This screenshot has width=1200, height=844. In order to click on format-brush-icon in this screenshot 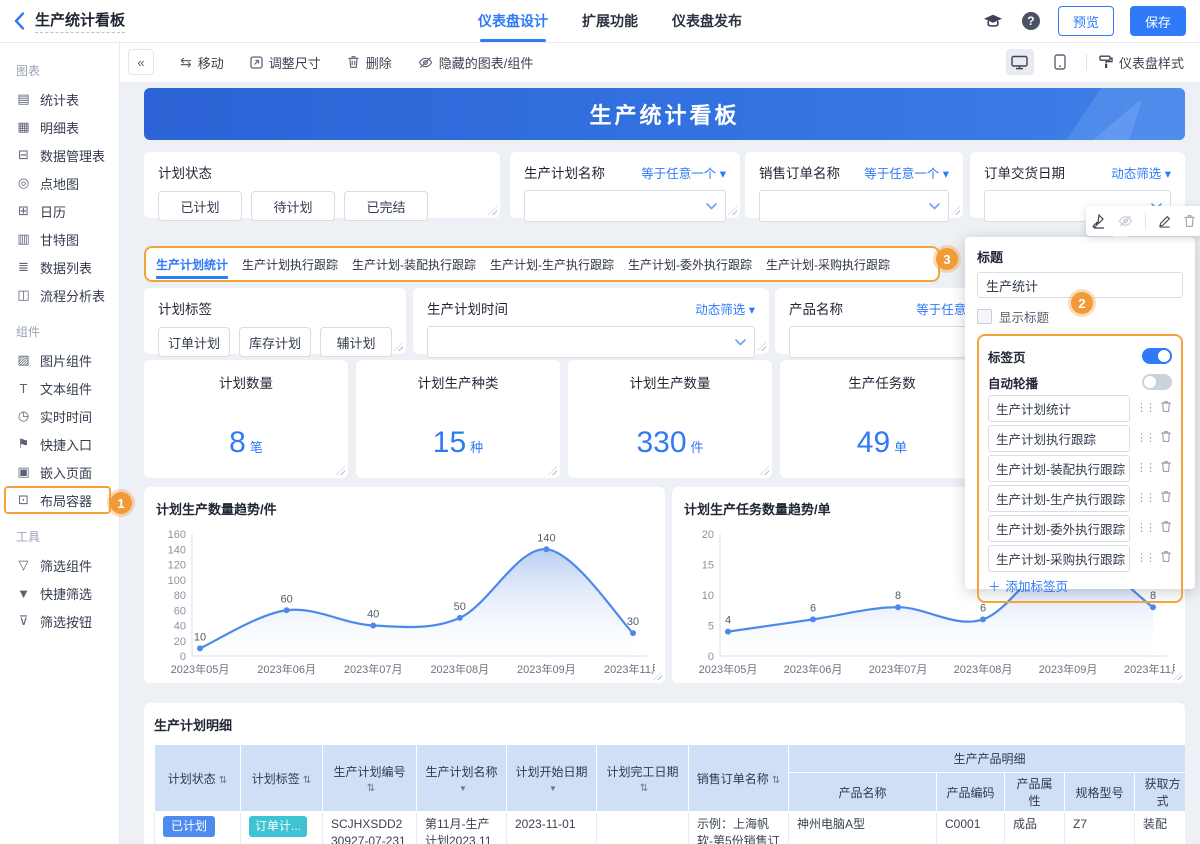, I will do `click(1099, 221)`.